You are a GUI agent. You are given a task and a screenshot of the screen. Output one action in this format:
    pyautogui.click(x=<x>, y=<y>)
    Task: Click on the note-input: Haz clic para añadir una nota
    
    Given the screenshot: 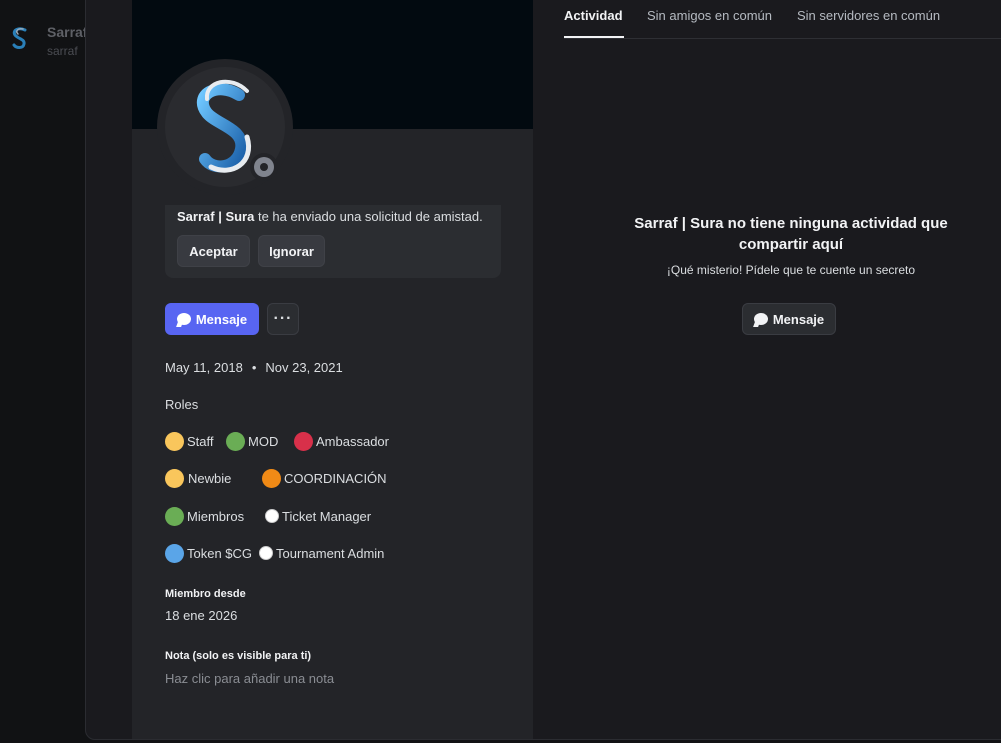 What is the action you would take?
    pyautogui.click(x=249, y=678)
    